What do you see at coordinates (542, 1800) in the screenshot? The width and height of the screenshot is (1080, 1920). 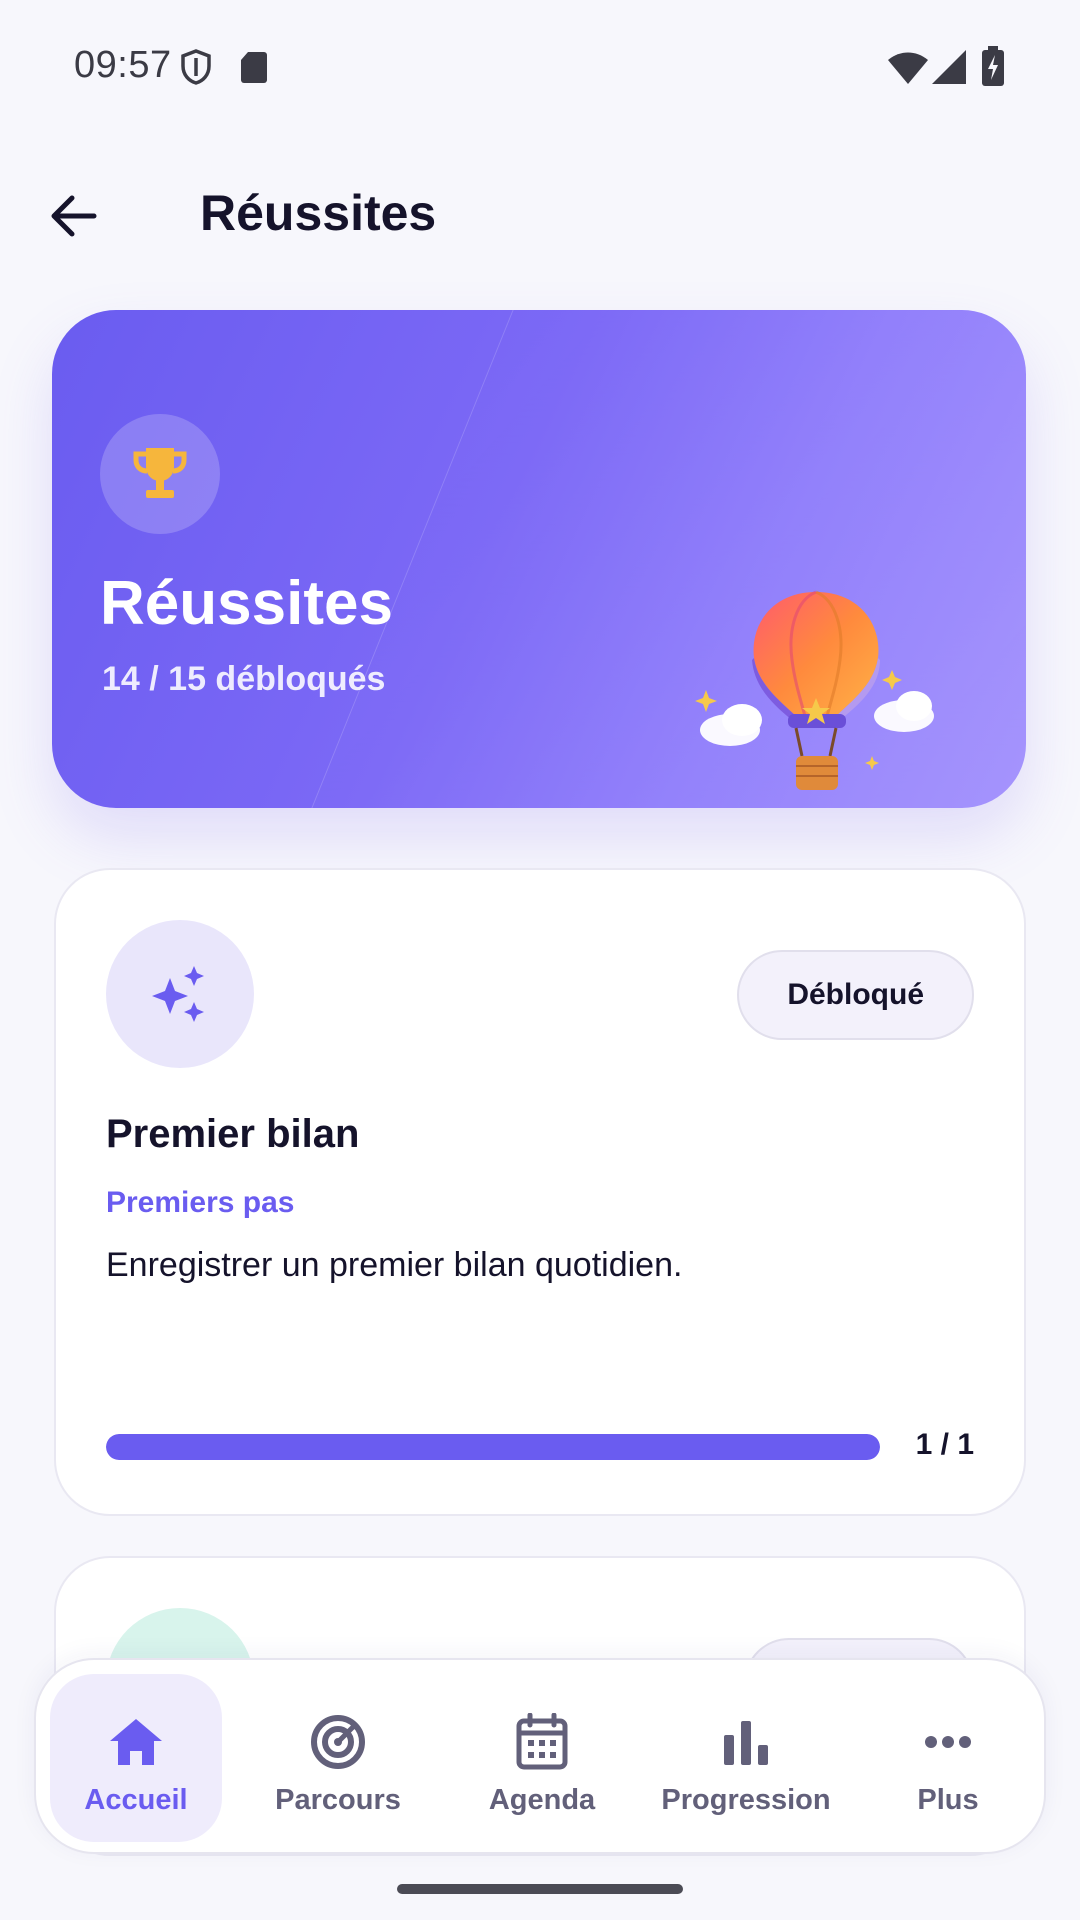 I see `nav-label: Agenda` at bounding box center [542, 1800].